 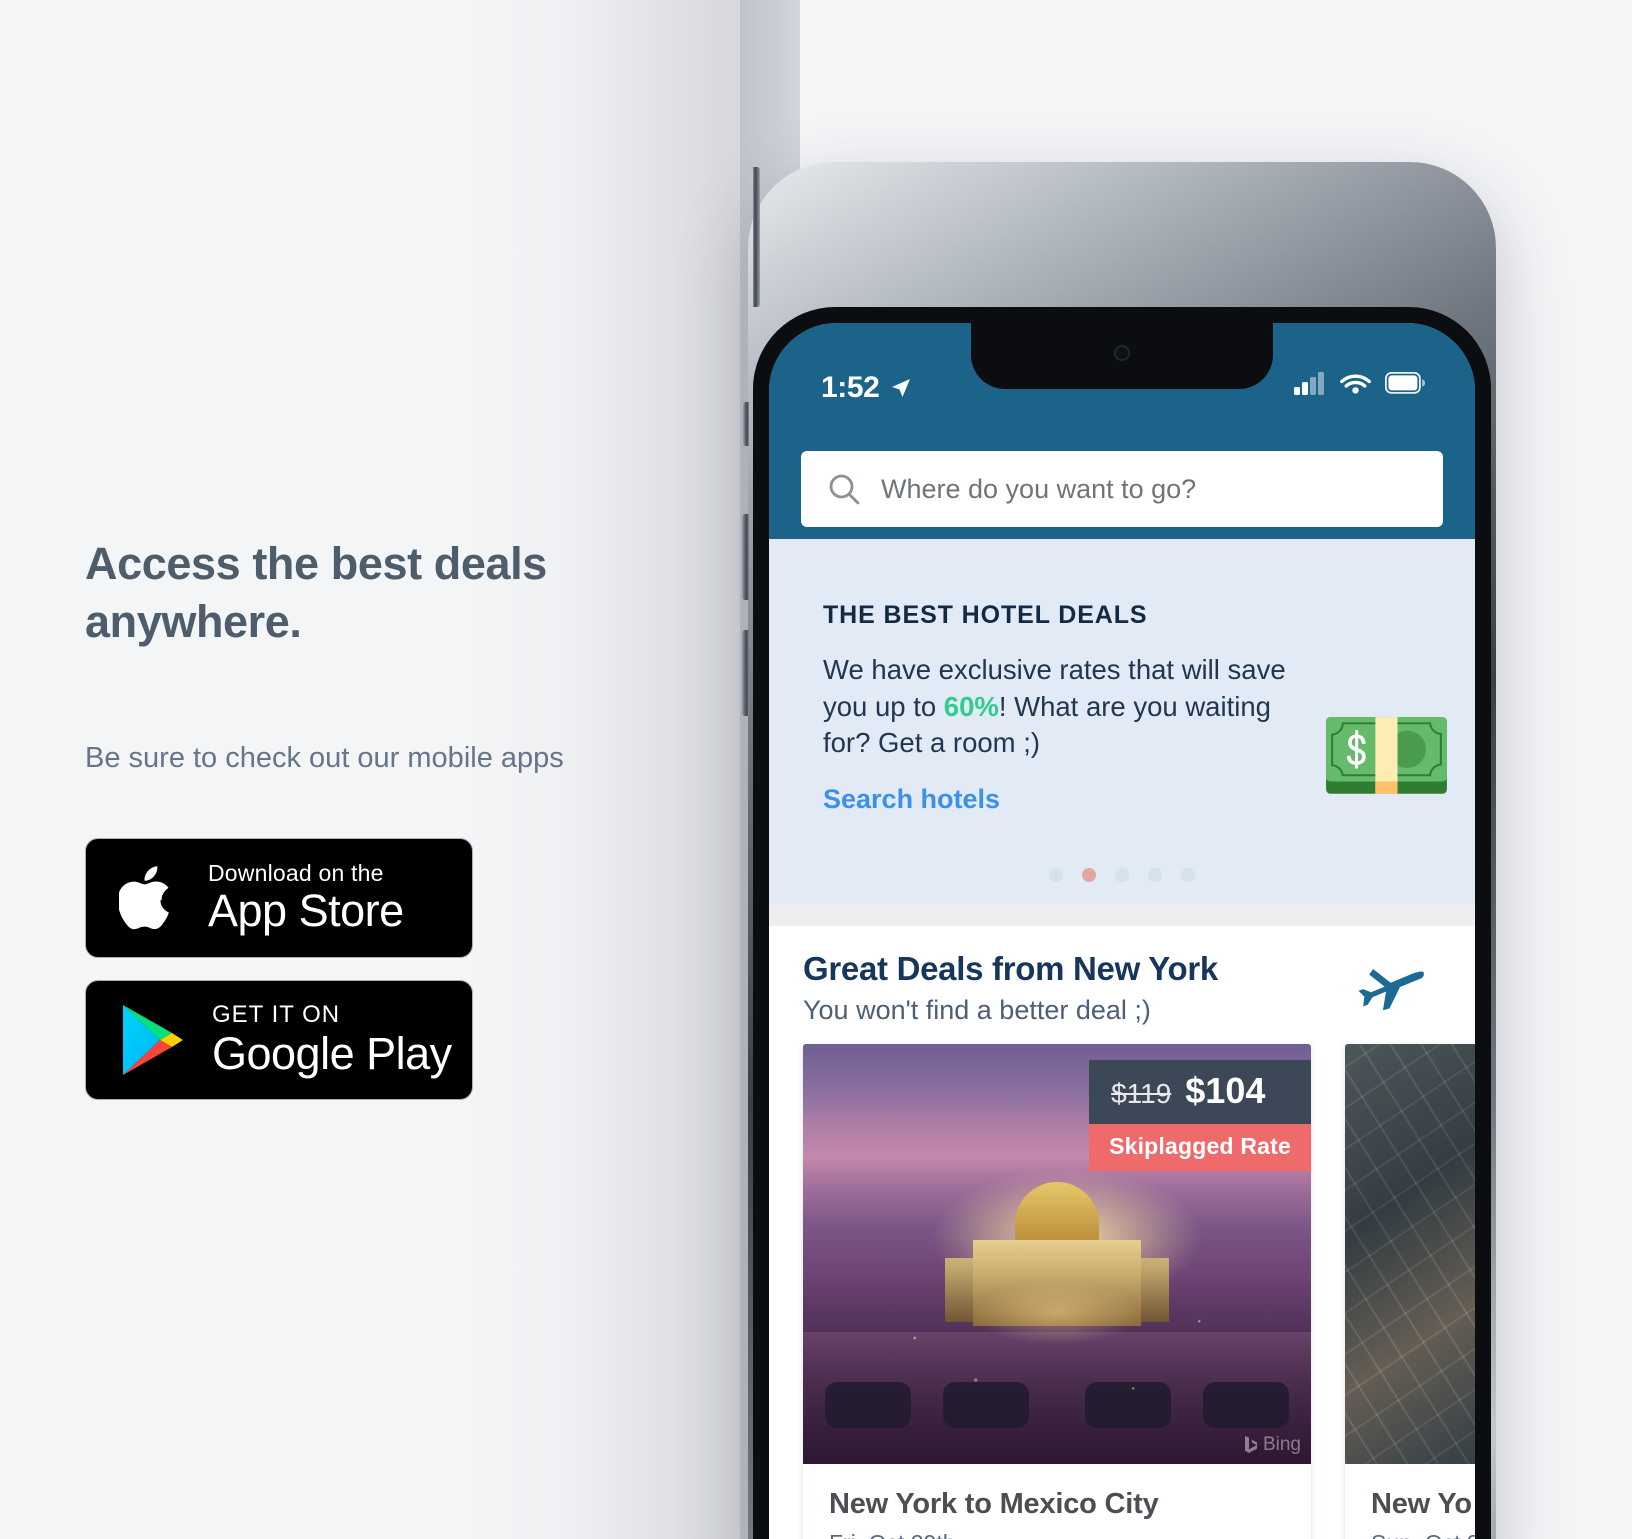 I want to click on deal-card-body: New York to Mexico City Fri, Oct 29th, so click(x=1057, y=1501).